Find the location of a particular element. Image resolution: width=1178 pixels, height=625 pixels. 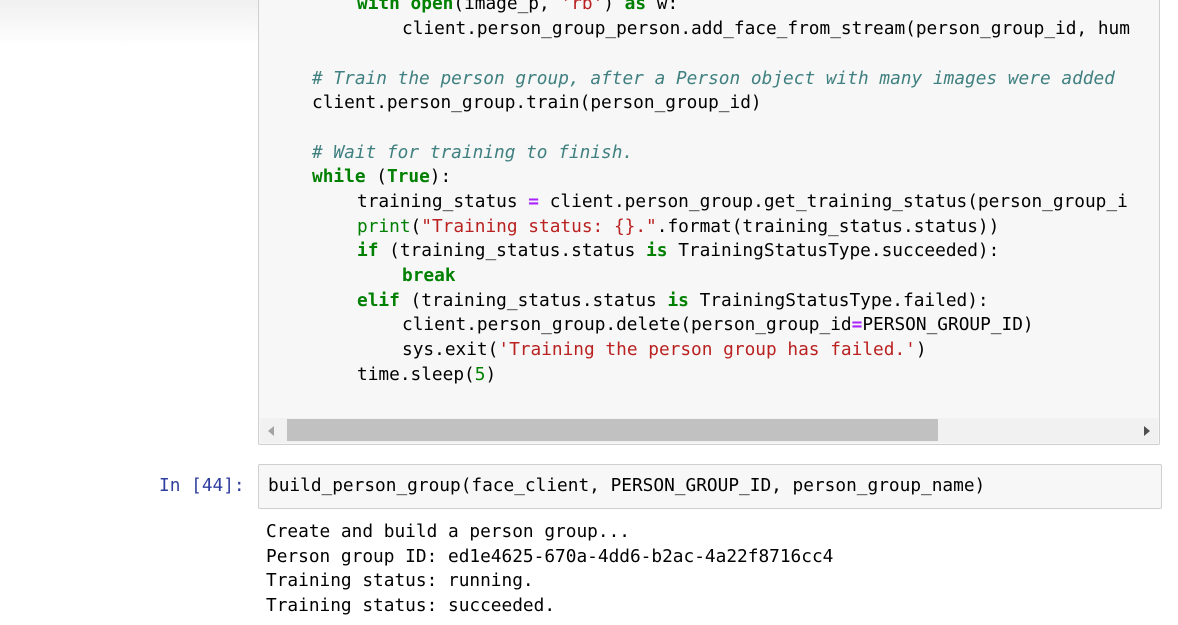

code-line: while (True): is located at coordinates (381, 177).